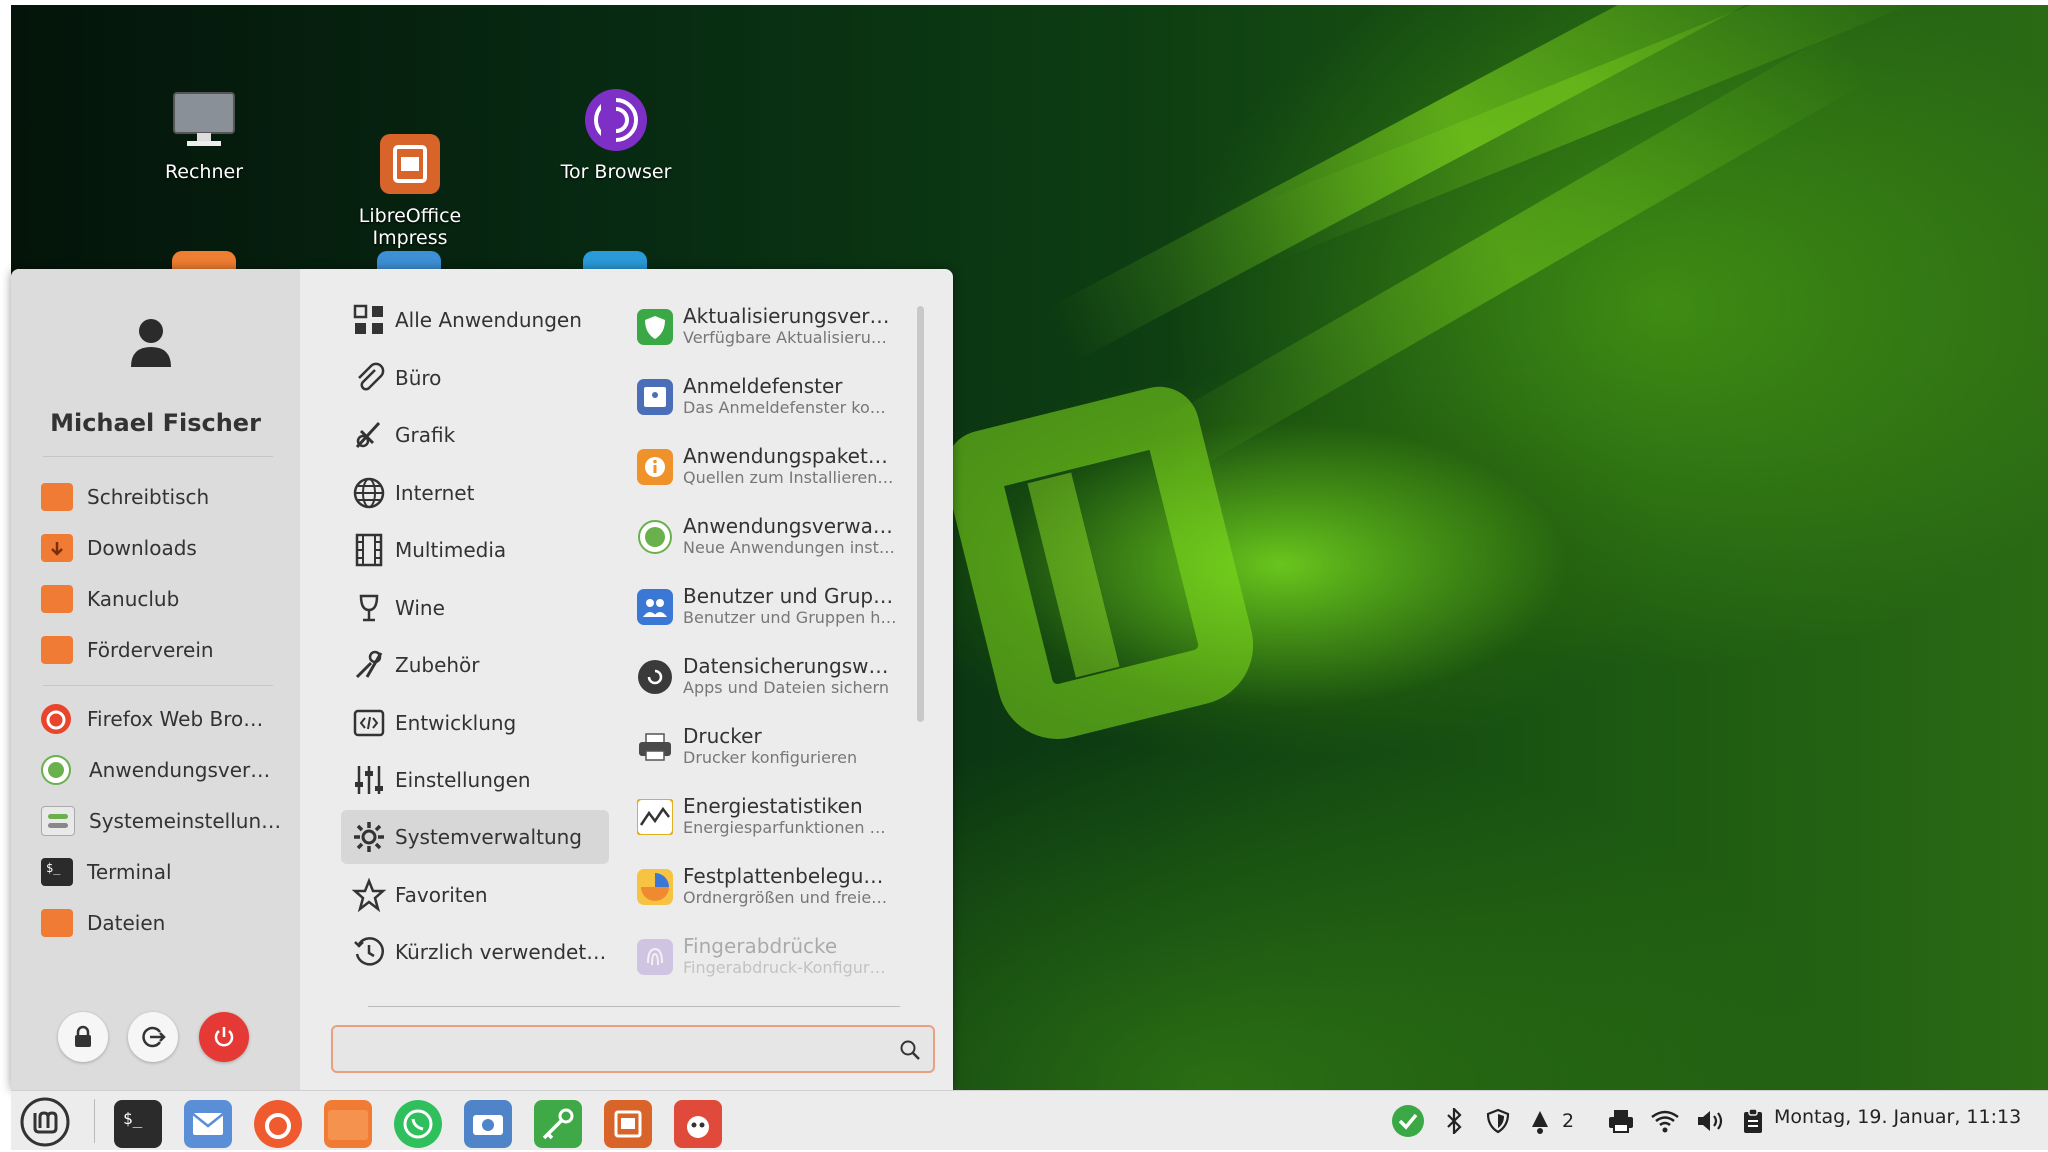 The width and height of the screenshot is (2048, 1152). I want to click on category-zubehoer: Zubehör, so click(475, 665).